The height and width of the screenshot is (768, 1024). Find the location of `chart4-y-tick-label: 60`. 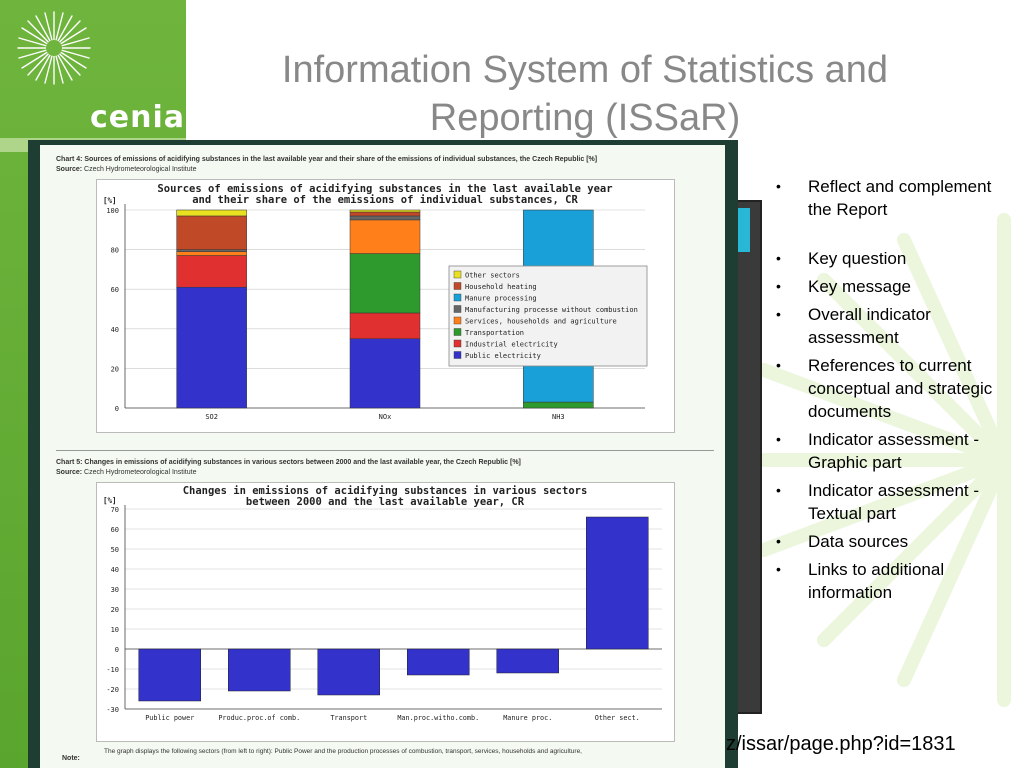

chart4-y-tick-label: 60 is located at coordinates (115, 290).